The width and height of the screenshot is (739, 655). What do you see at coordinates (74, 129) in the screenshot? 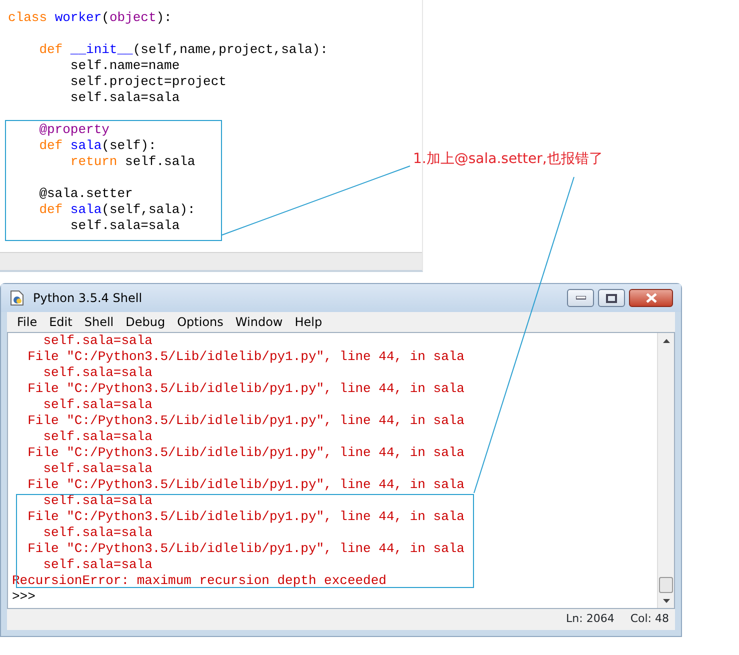
I see `code-line: @property` at bounding box center [74, 129].